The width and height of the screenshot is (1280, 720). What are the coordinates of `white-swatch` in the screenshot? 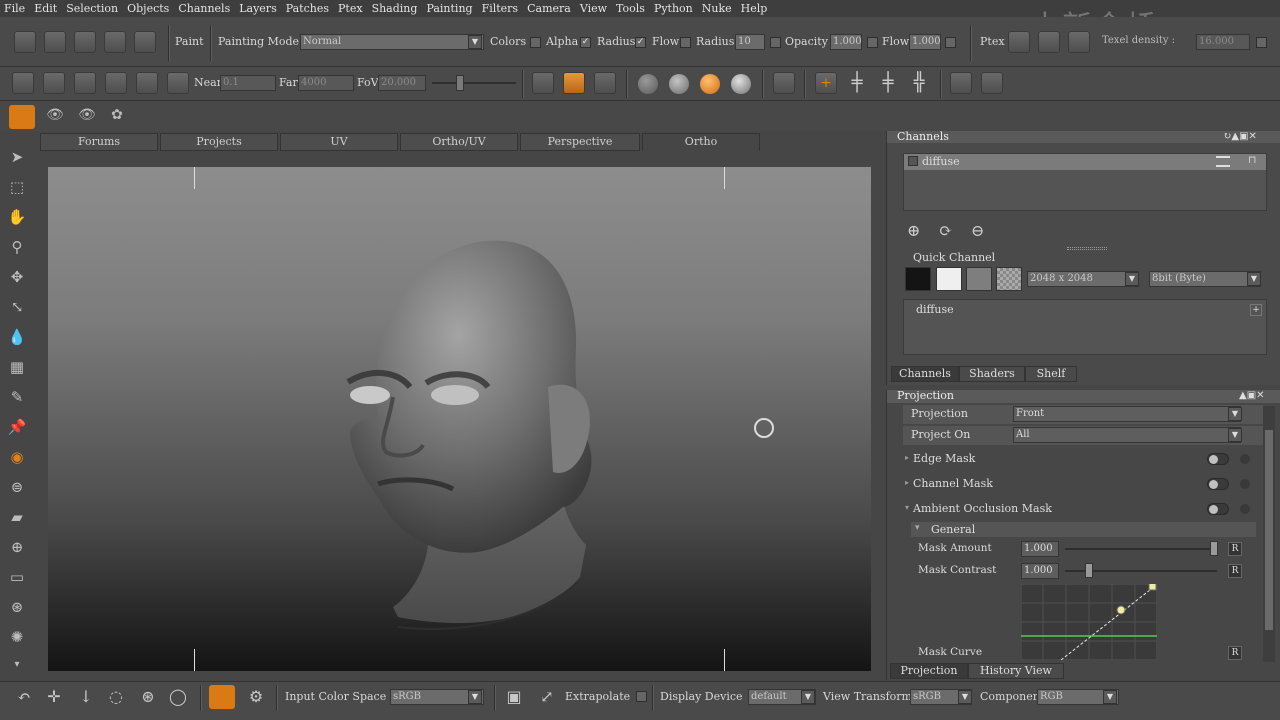 It's located at (949, 279).